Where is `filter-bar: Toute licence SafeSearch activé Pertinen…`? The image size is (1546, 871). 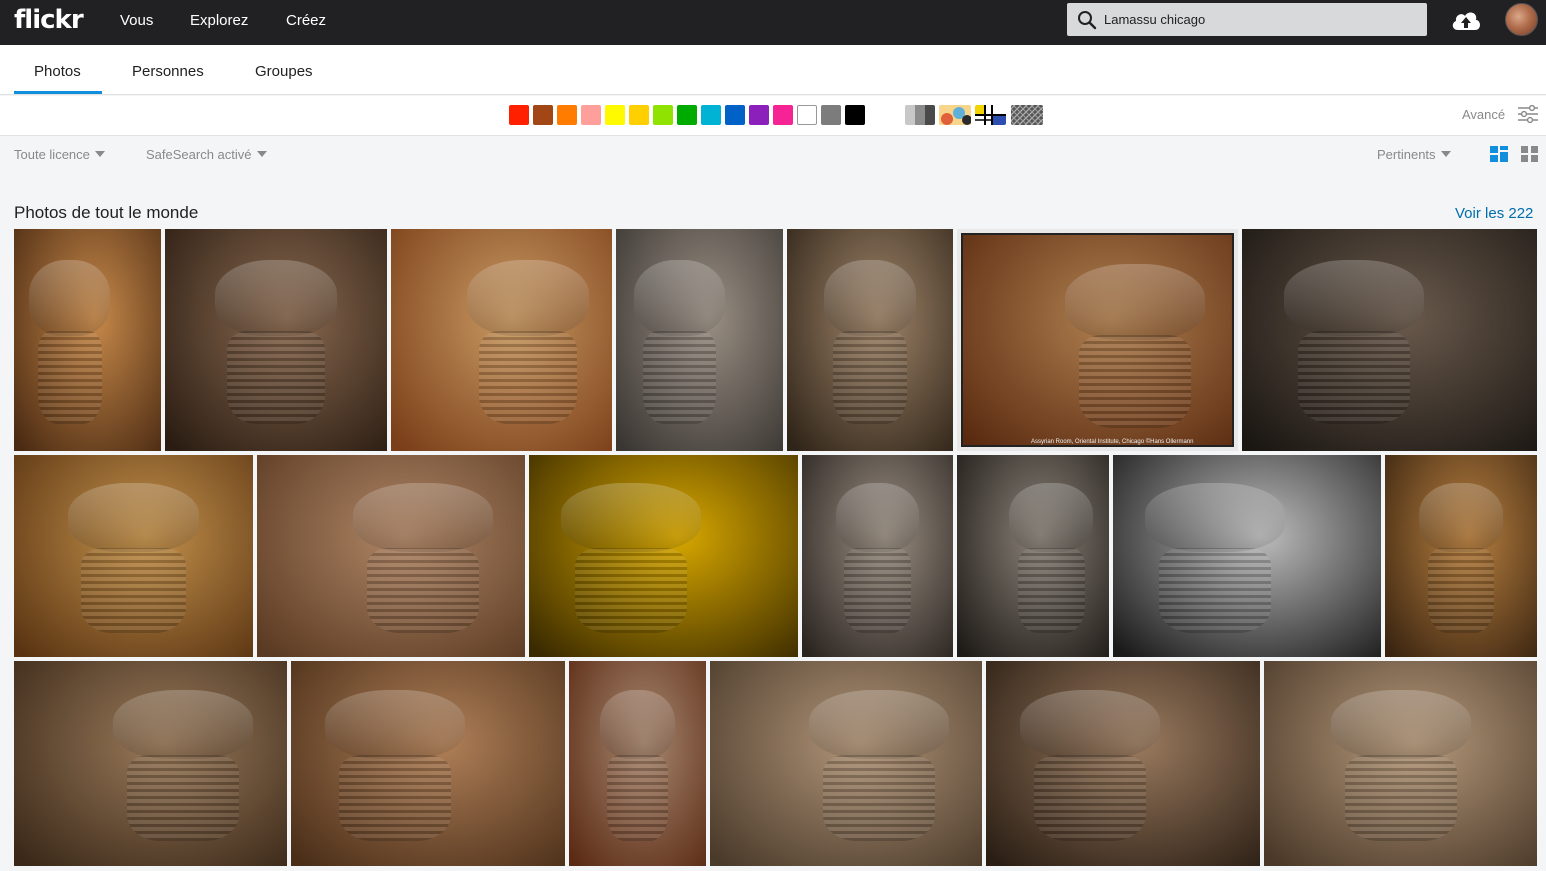 filter-bar: Toute licence SafeSearch activé Pertinen… is located at coordinates (773, 154).